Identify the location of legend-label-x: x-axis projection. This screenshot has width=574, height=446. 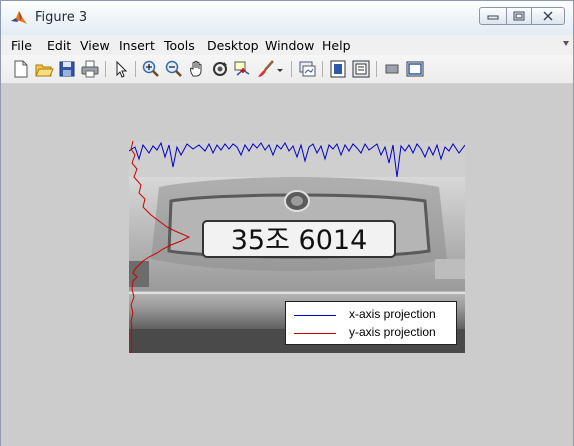
(392, 314).